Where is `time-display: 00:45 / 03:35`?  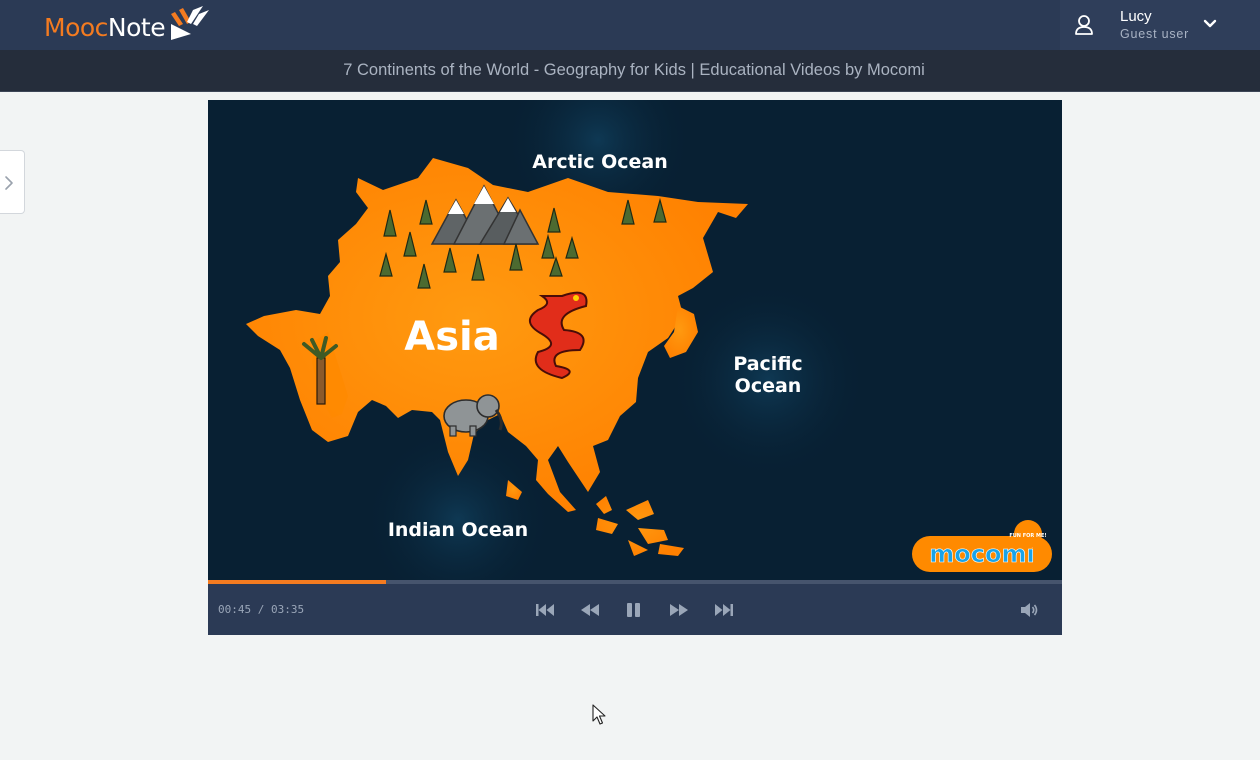 time-display: 00:45 / 03:35 is located at coordinates (261, 609).